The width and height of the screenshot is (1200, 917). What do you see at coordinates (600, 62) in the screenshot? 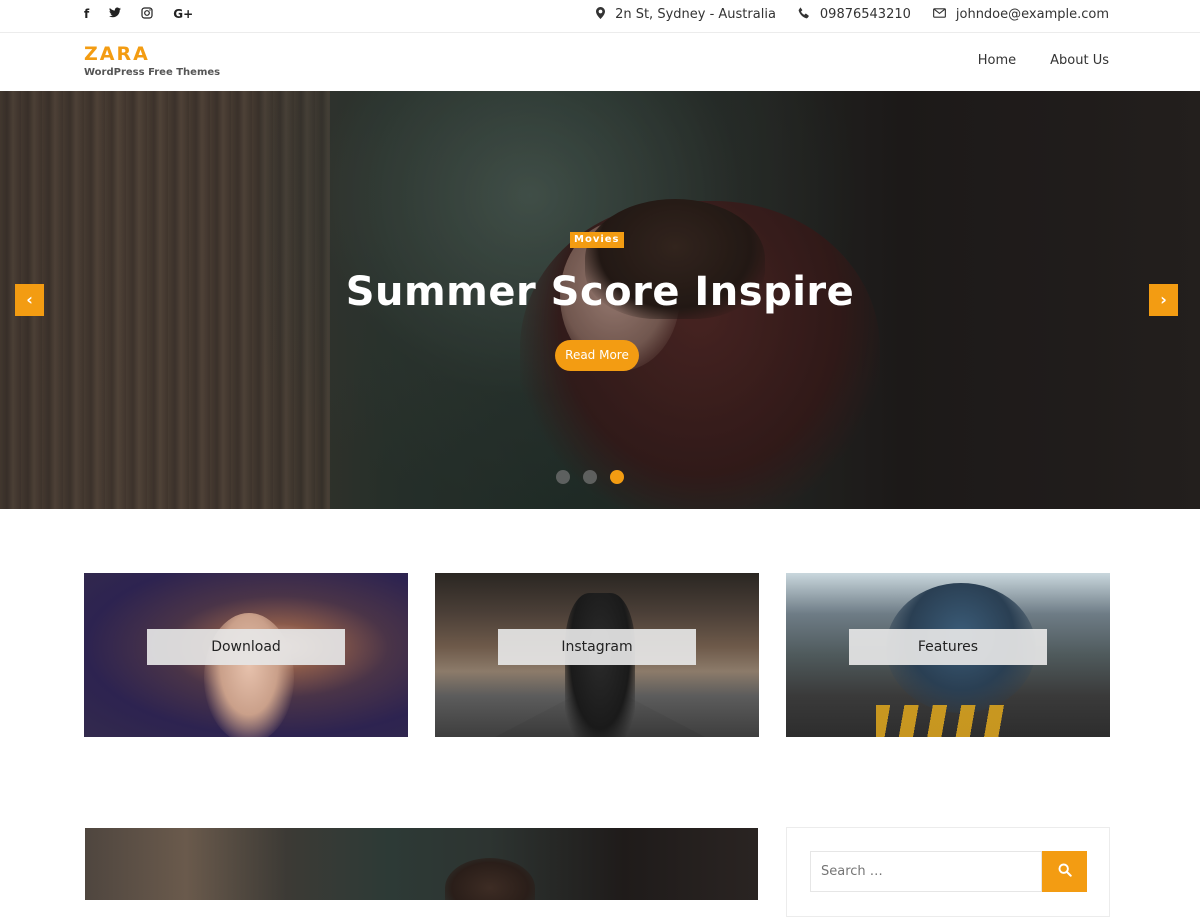
I see `site-header: ZARA WordPress Free Themes Home About Us` at bounding box center [600, 62].